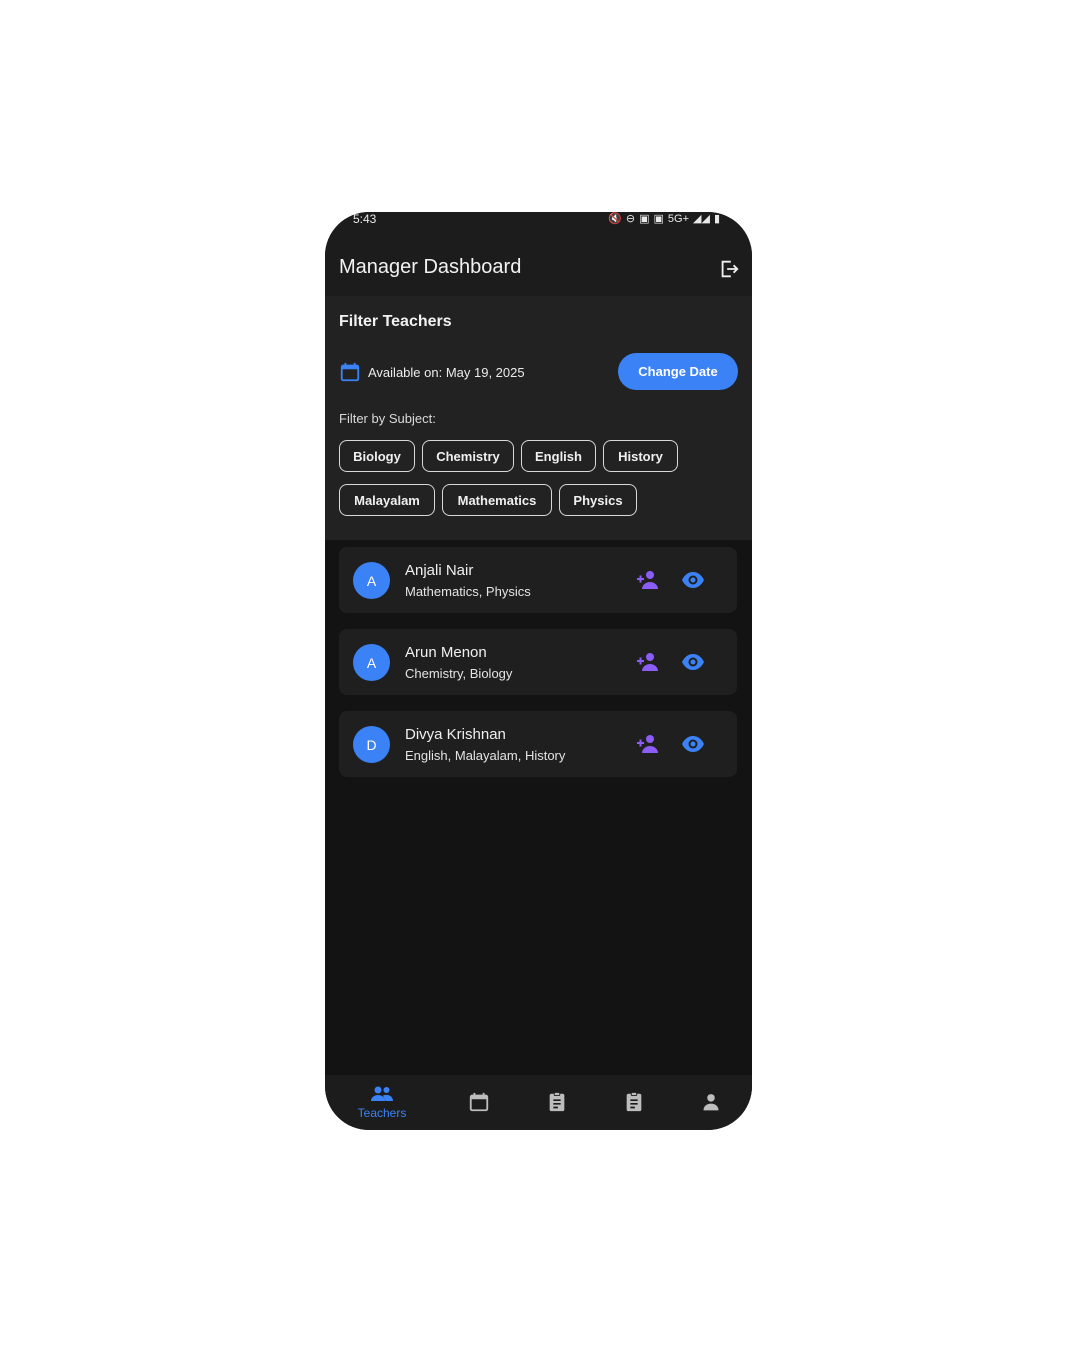  Describe the element at coordinates (538, 221) in the screenshot. I see `status-bar: 5:43 🔇 ⊖ ▣ ▣ 5G+ ◢◢ ▮` at that location.